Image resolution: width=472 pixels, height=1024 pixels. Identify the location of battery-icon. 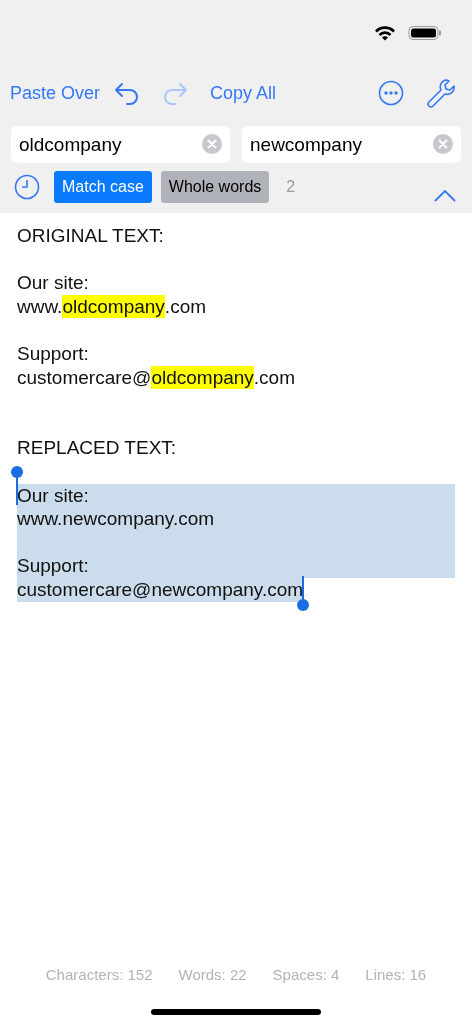
(425, 33).